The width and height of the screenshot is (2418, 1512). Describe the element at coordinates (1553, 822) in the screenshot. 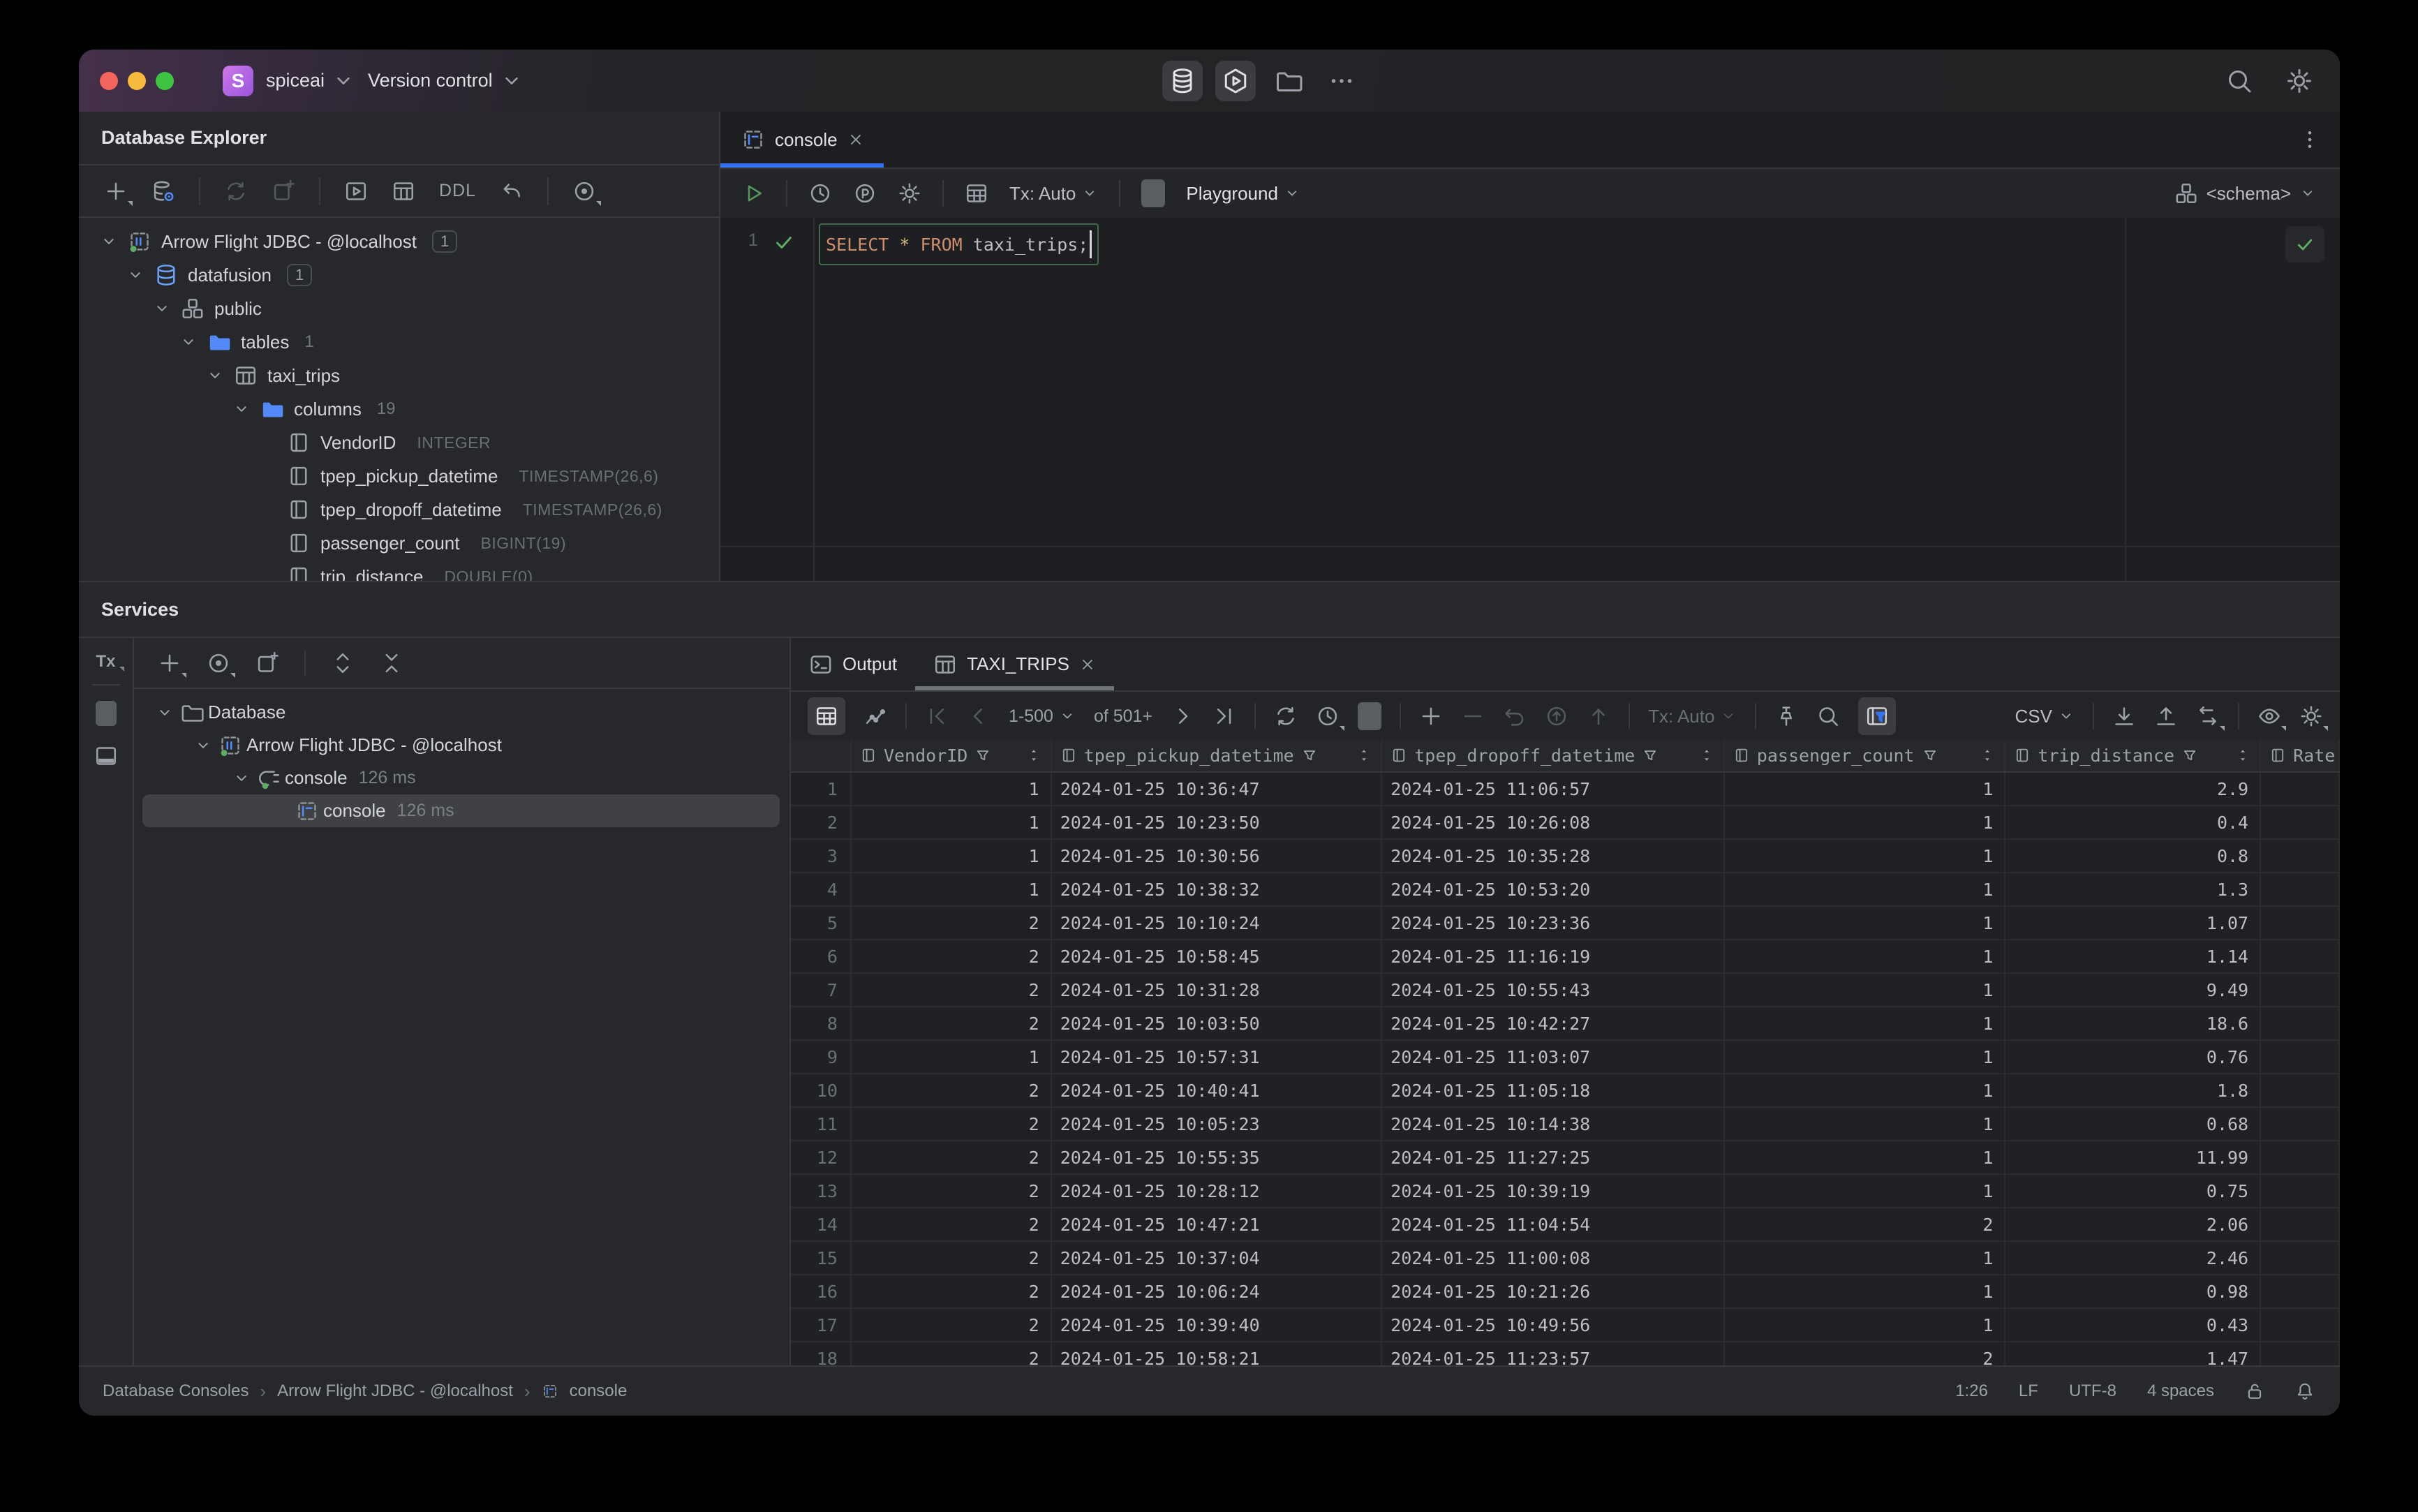

I see `table-cell: 2024-01-25 10:26:08` at that location.